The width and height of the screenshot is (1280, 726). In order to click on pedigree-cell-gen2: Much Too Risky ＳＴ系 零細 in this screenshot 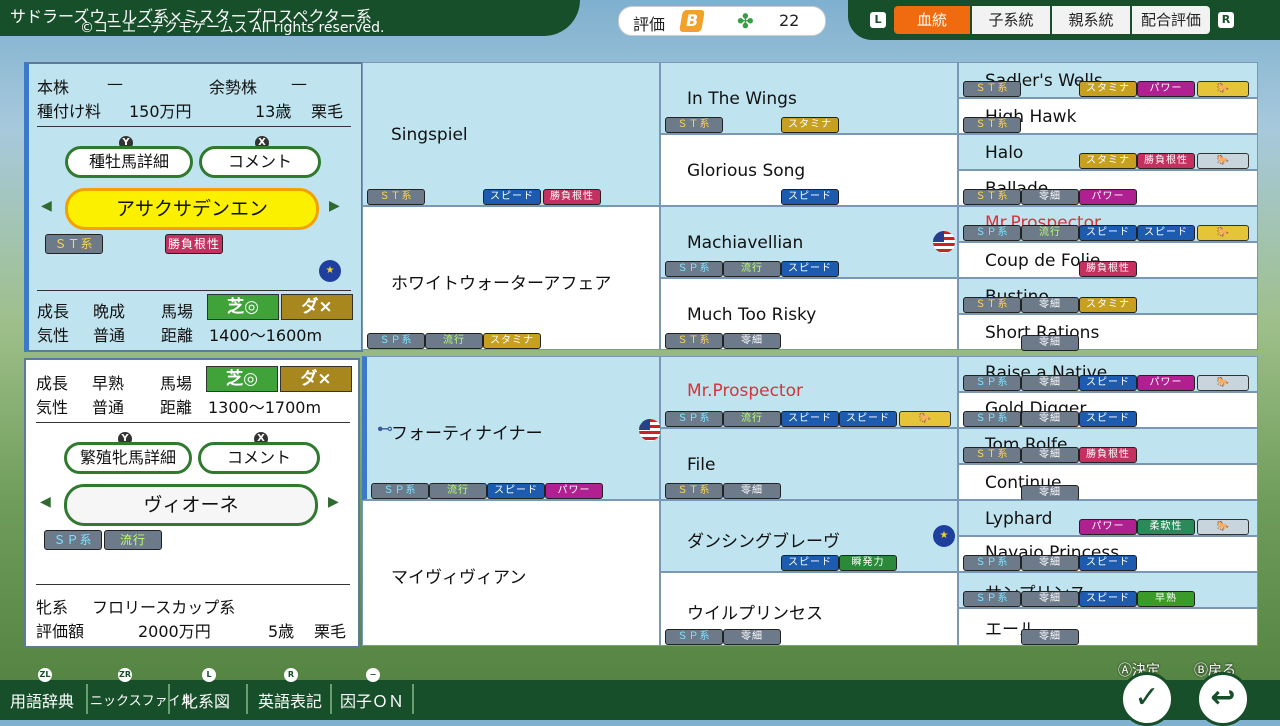, I will do `click(809, 314)`.